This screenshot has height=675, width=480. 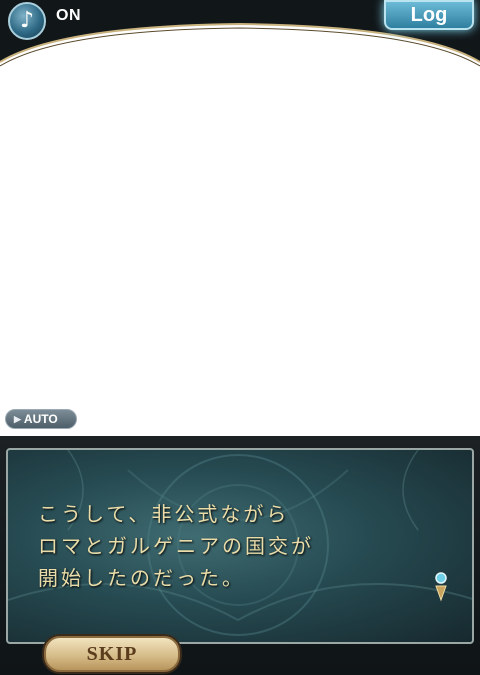 I want to click on auto-label: AUTO, so click(x=40, y=419).